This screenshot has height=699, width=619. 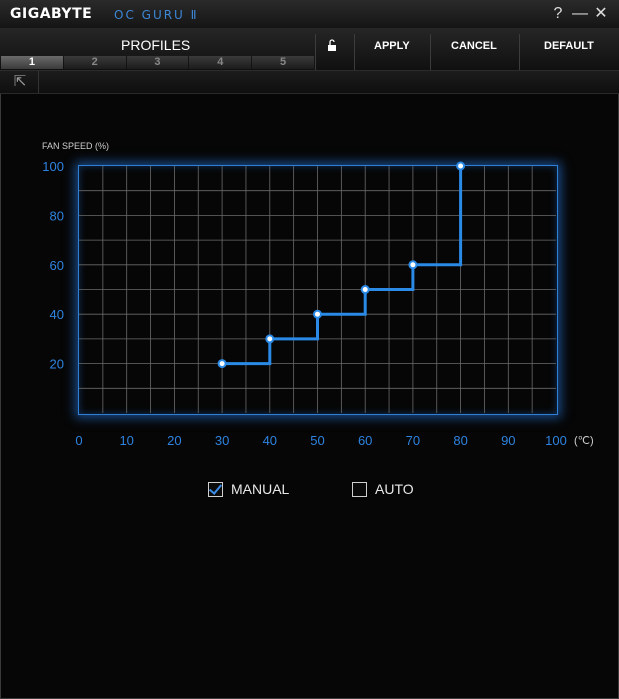 What do you see at coordinates (57, 314) in the screenshot?
I see `y-tick-label: 40` at bounding box center [57, 314].